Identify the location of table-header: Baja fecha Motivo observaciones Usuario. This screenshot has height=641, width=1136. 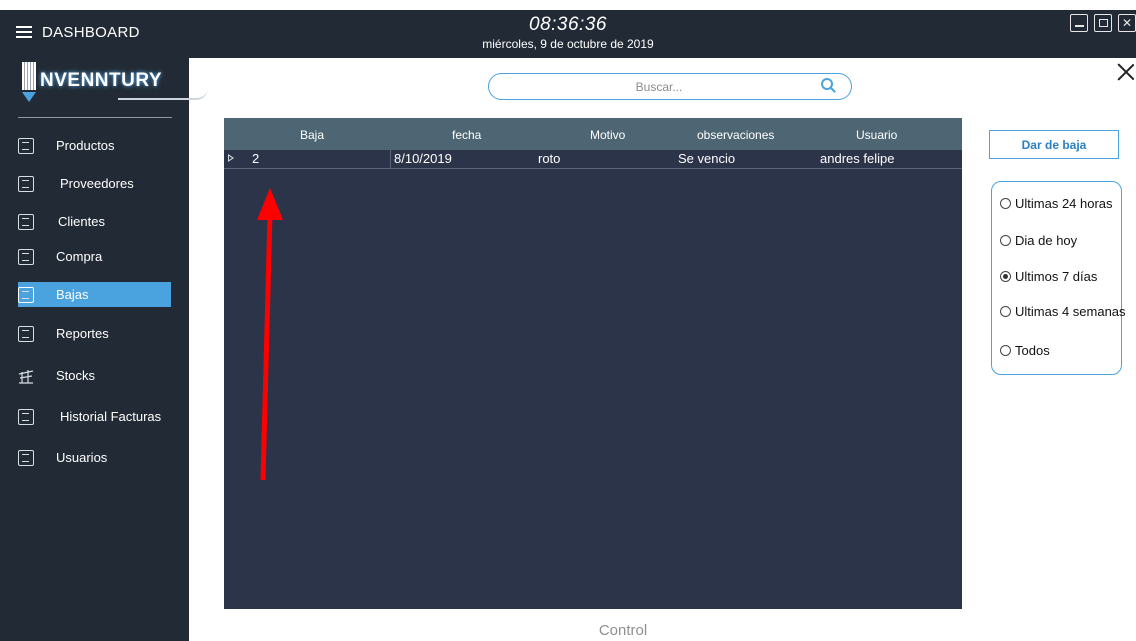
(593, 134).